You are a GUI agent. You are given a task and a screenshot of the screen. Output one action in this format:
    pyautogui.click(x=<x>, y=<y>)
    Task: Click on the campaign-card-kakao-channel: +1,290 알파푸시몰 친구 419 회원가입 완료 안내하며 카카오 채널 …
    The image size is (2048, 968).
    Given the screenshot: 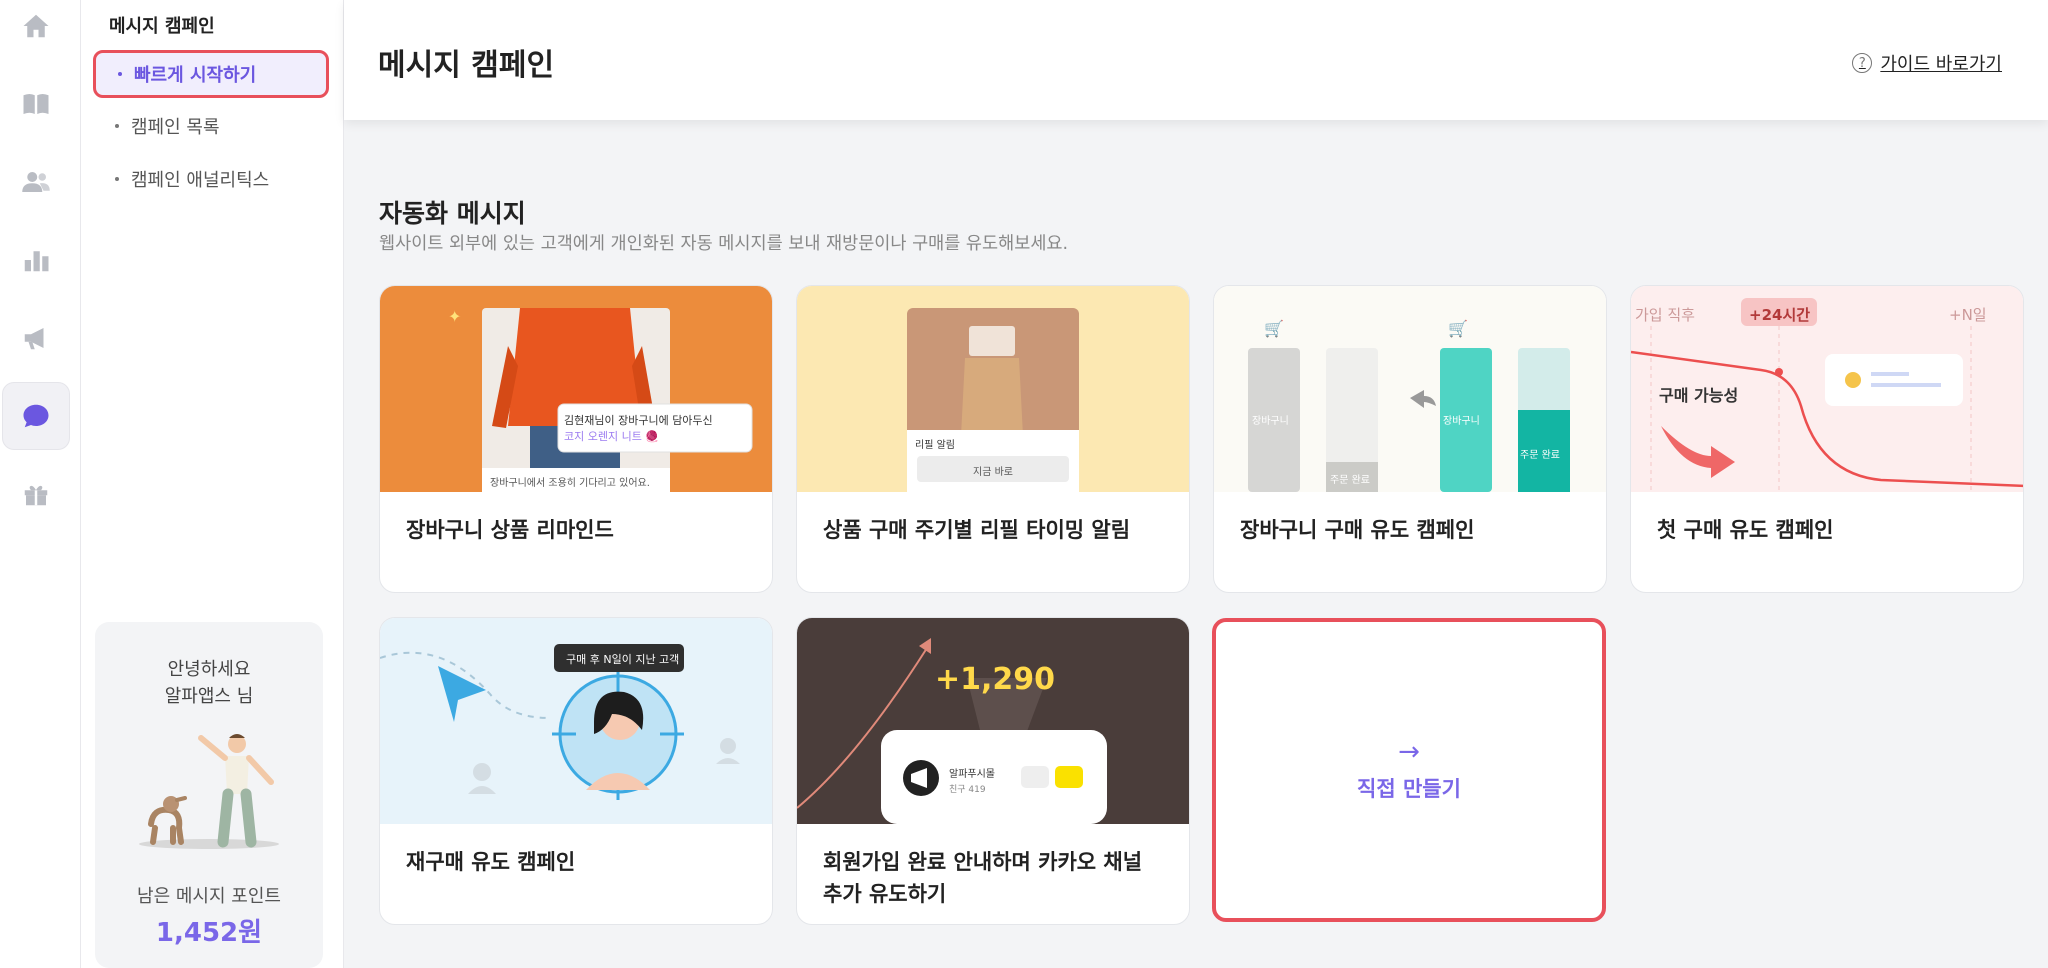 What is the action you would take?
    pyautogui.click(x=993, y=771)
    